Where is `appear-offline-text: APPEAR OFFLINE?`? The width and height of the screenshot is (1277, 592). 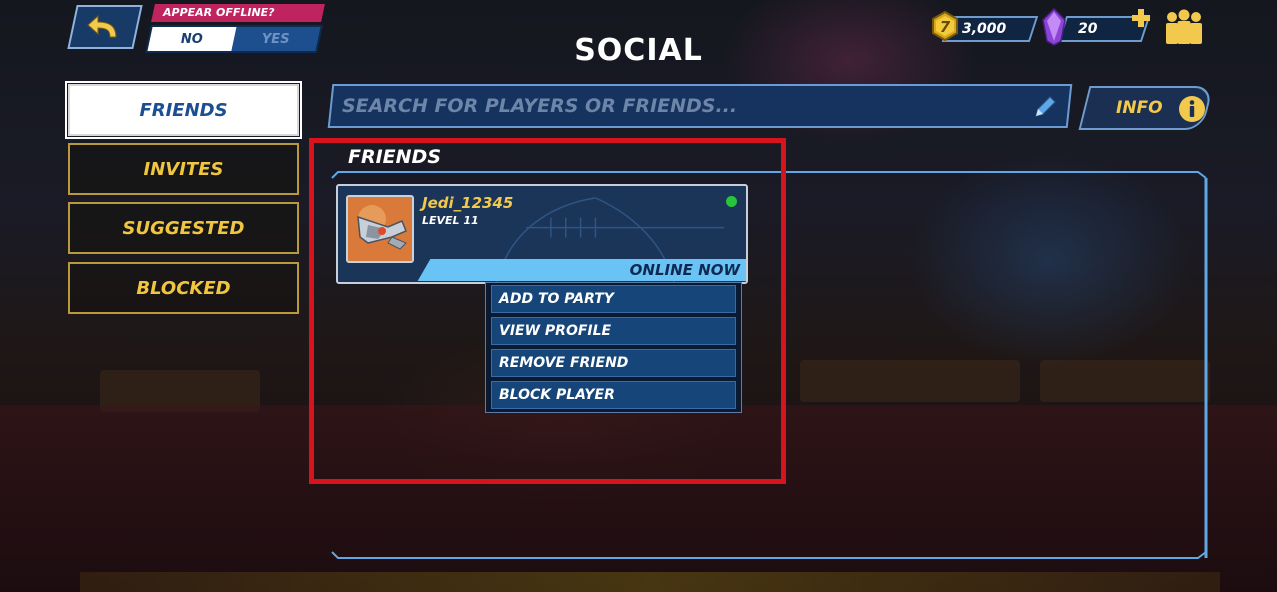 appear-offline-text: APPEAR OFFLINE? is located at coordinates (219, 12).